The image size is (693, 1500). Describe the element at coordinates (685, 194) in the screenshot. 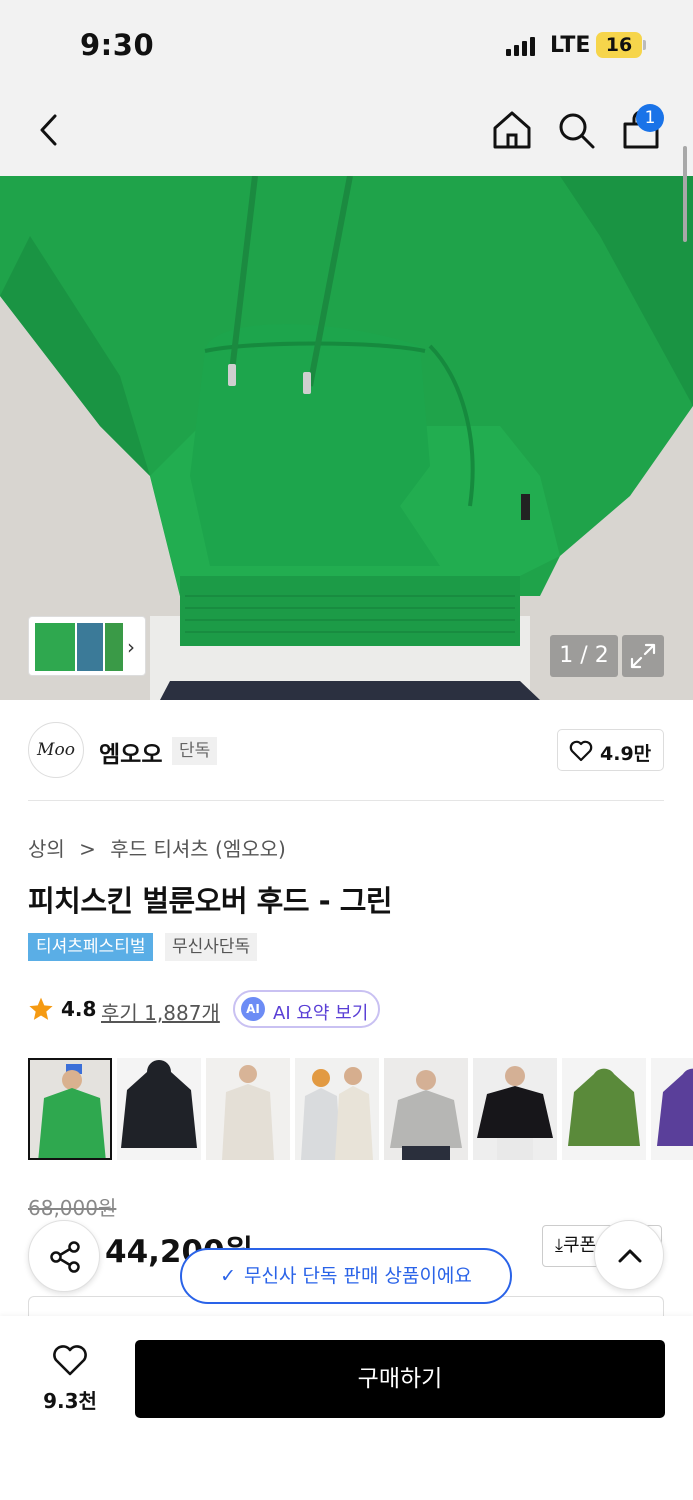

I see `scrollbar` at that location.